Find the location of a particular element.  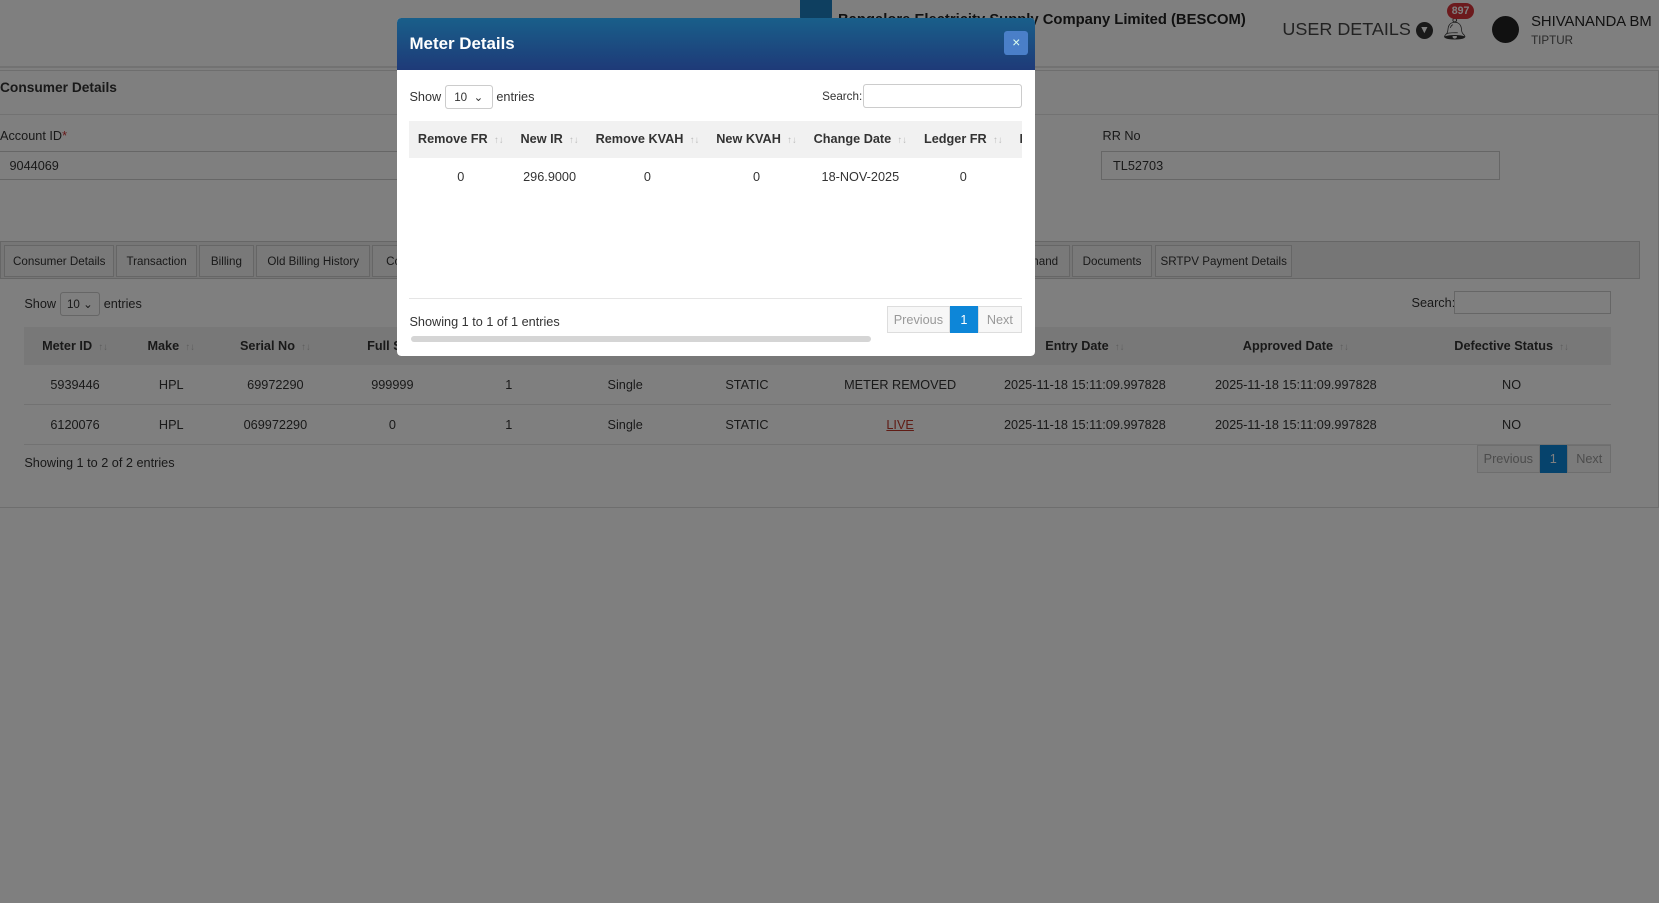

table-row: 0 296.9000 0 0 18-NOV-2025 0 0 is located at coordinates (715, 177).